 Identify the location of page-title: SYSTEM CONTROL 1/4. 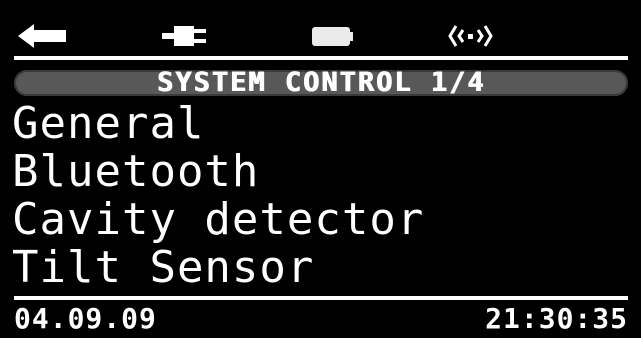
(321, 82).